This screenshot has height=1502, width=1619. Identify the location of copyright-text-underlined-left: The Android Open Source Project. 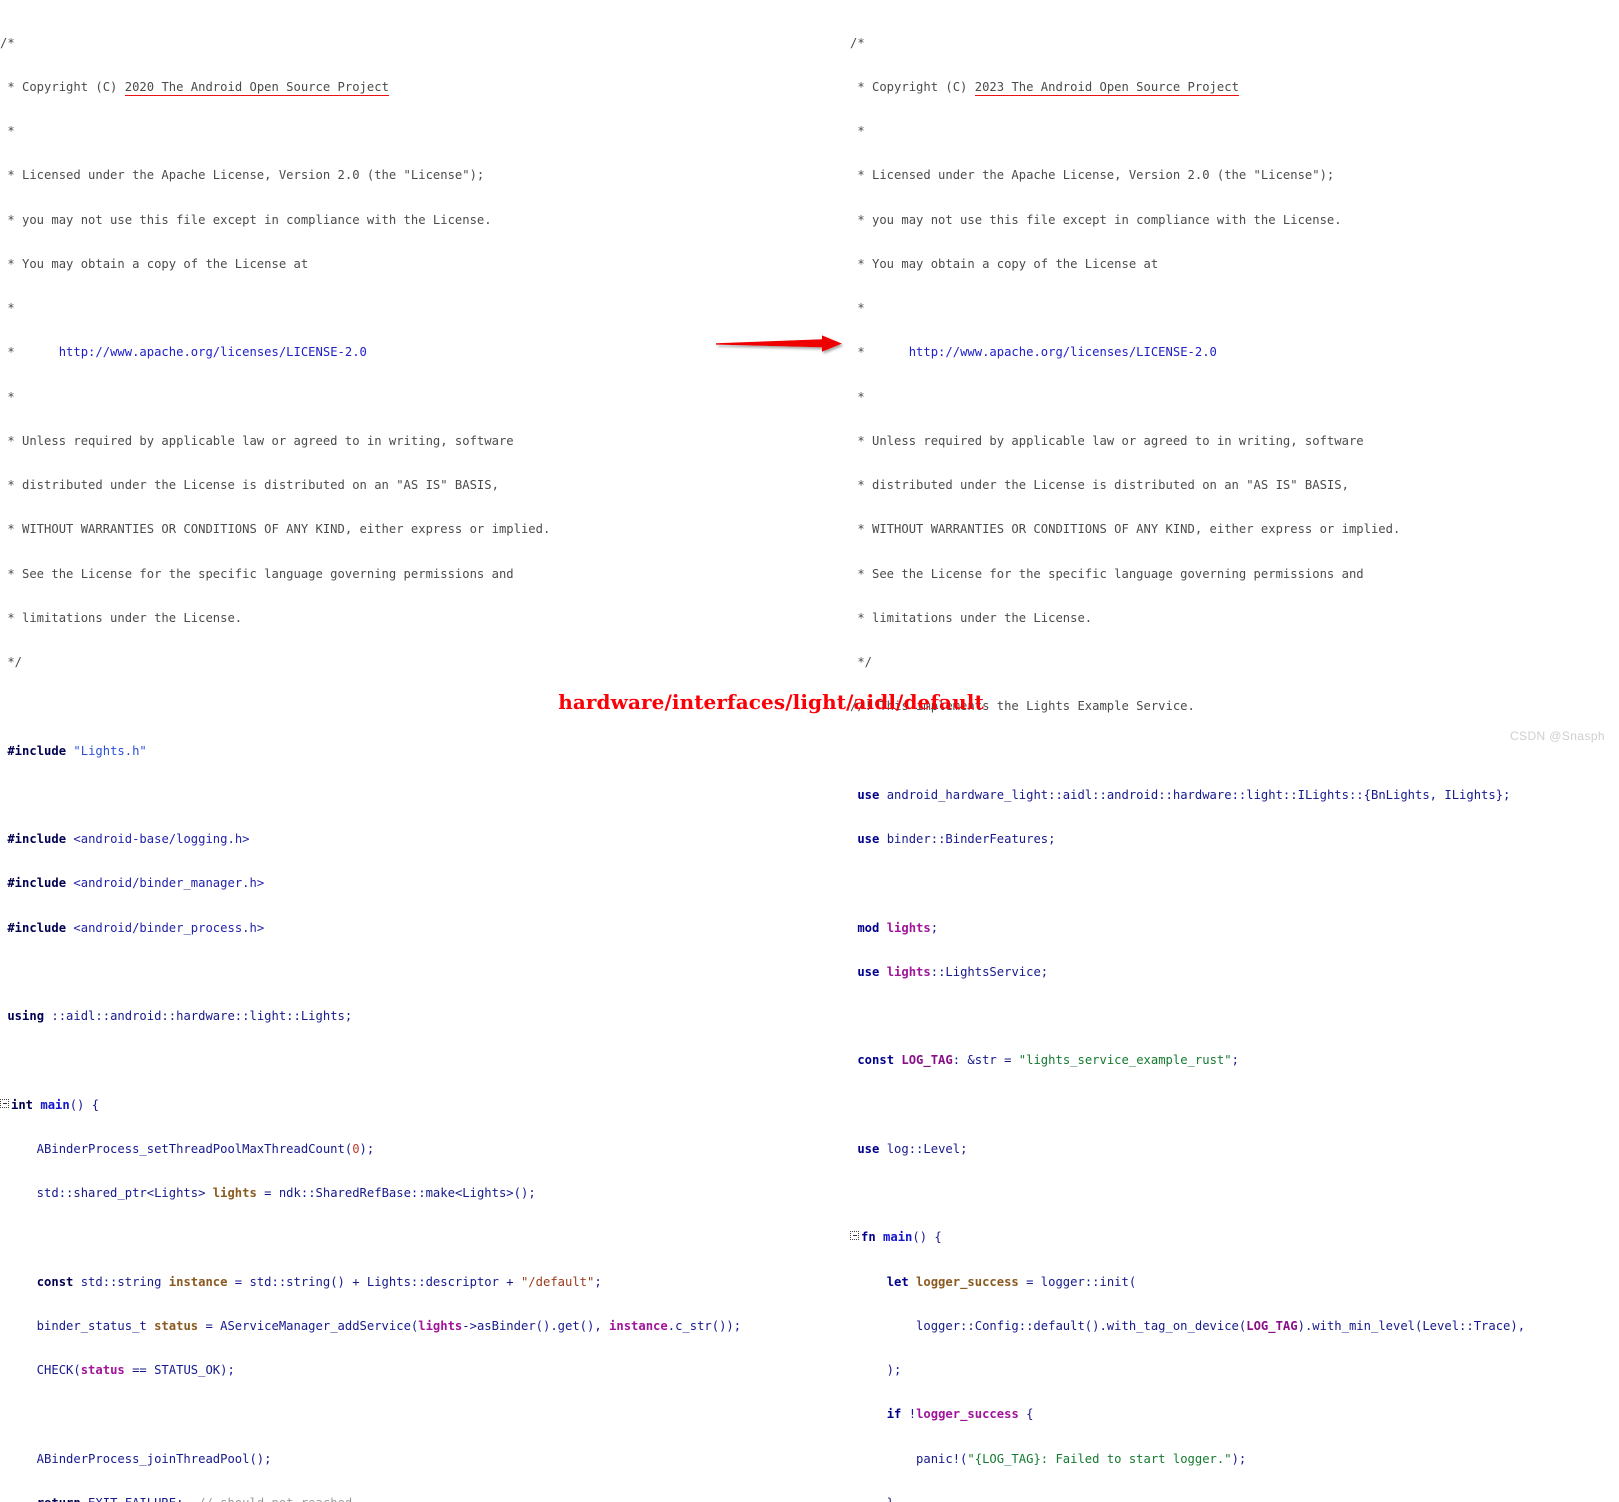
(271, 87).